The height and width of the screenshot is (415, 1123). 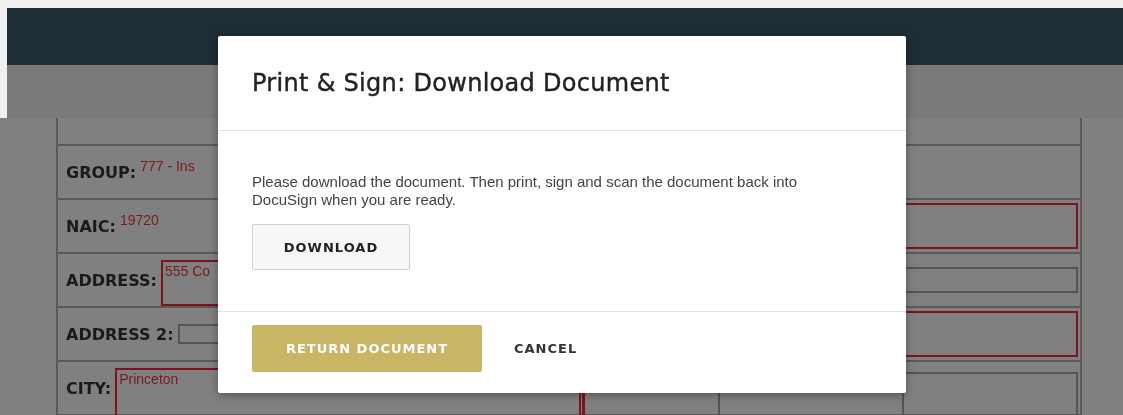 I want to click on dialog-message: Please download the document. Then print, sign and scan the document back into DocuSign when you are ready., so click(x=525, y=191).